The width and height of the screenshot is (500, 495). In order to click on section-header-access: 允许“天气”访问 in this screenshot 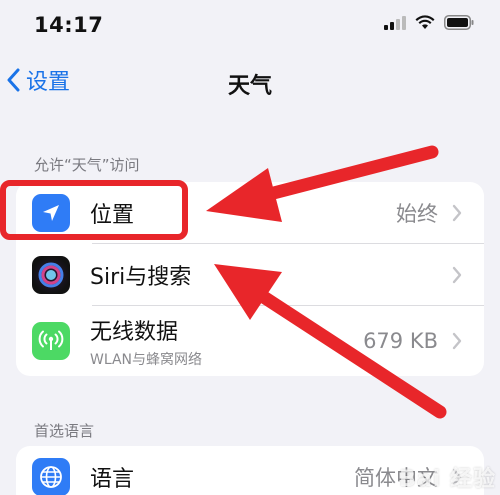, I will do `click(87, 165)`.